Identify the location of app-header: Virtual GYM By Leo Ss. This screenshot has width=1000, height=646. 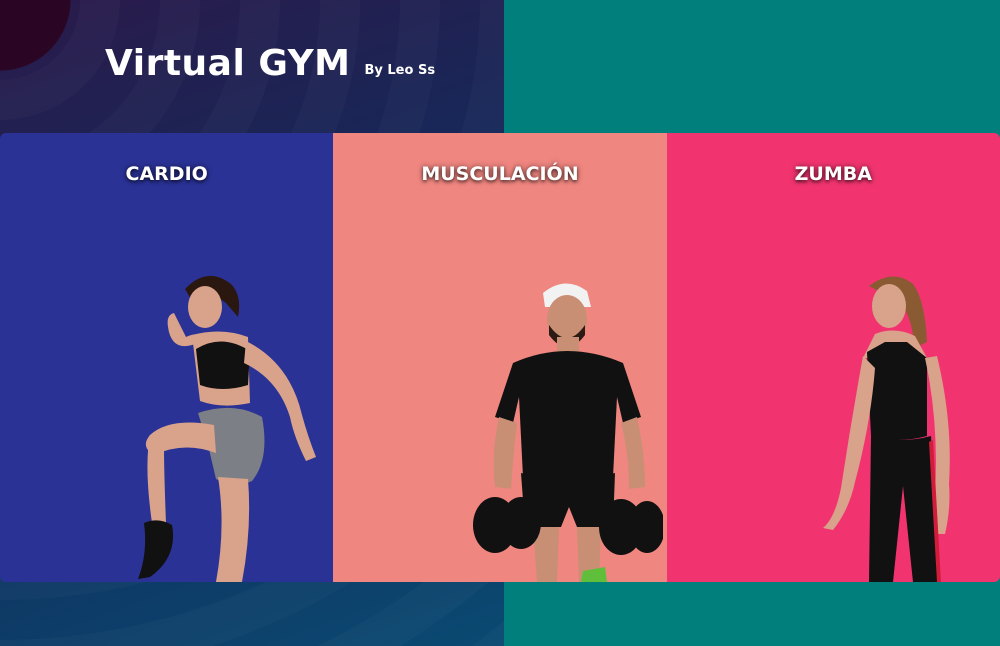
(270, 59).